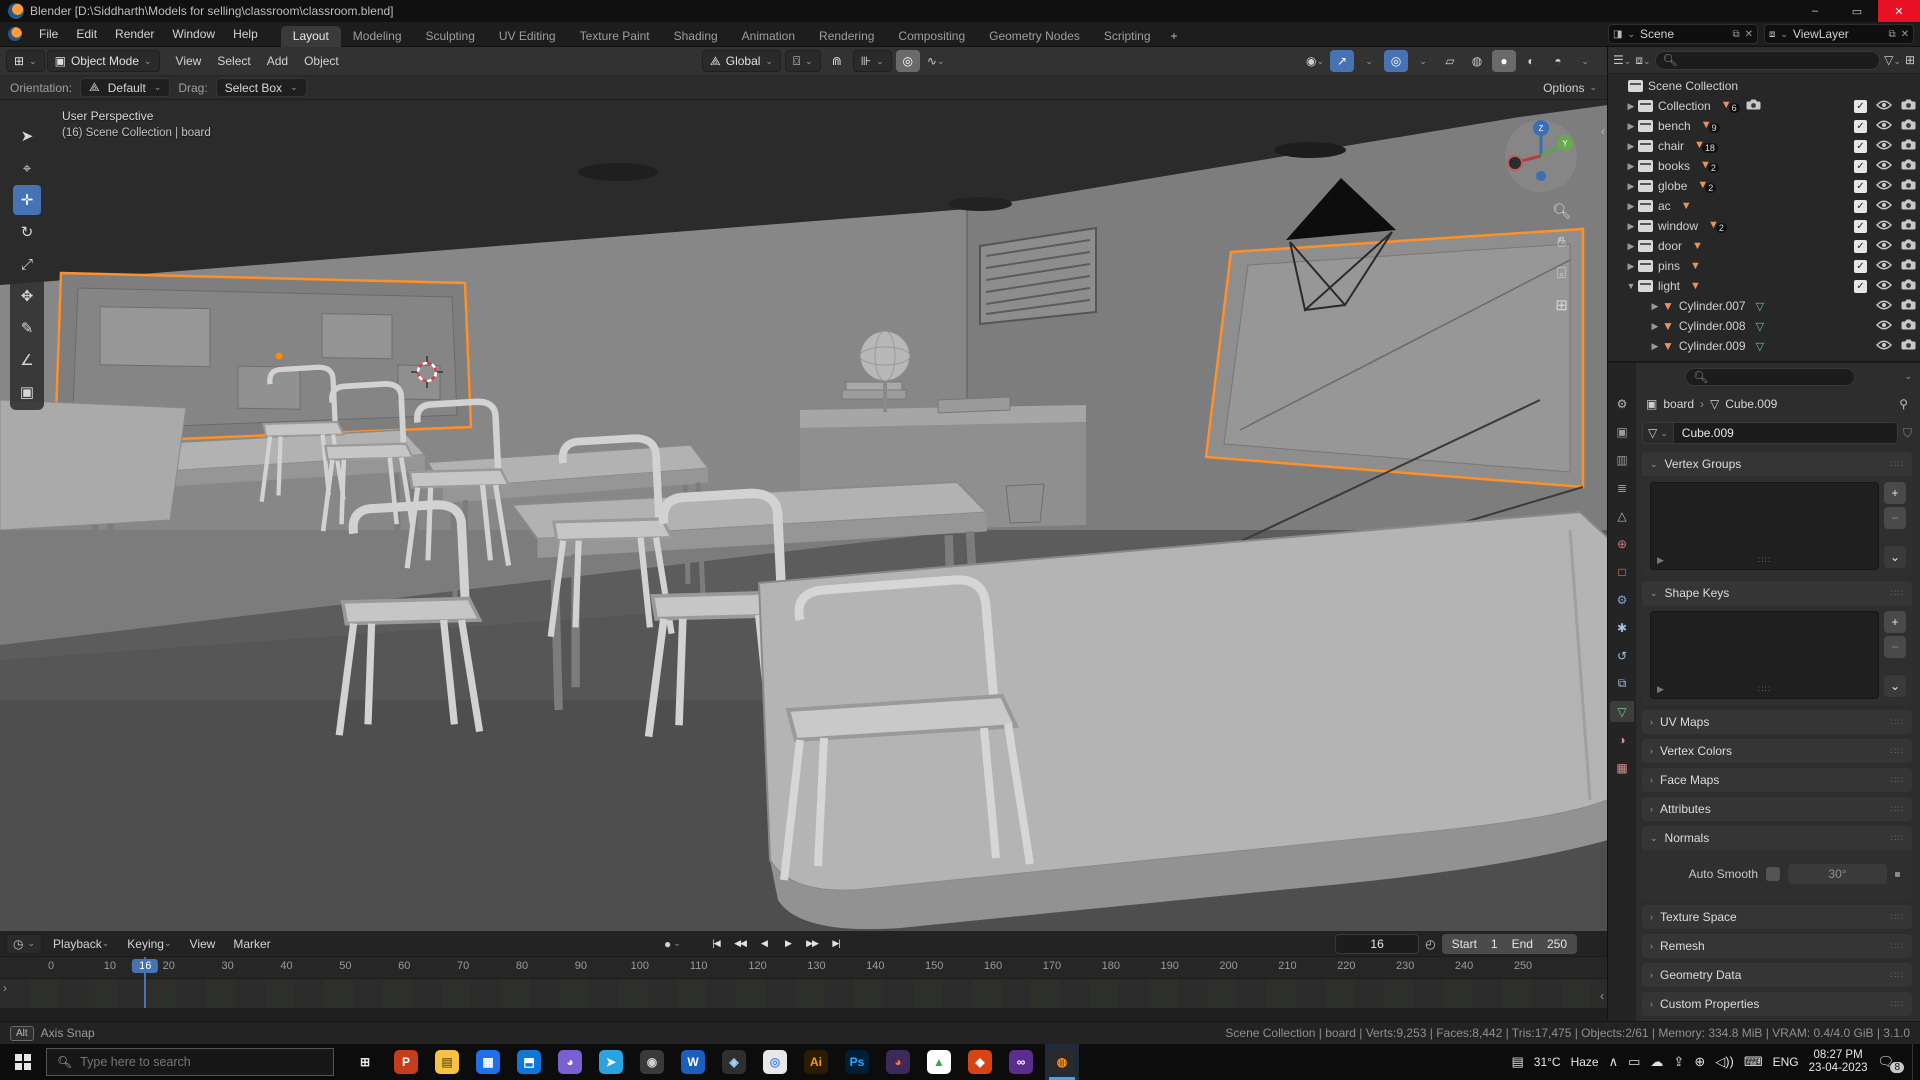 The image size is (1920, 1080). What do you see at coordinates (48, 34) in the screenshot?
I see `menu-file: File` at bounding box center [48, 34].